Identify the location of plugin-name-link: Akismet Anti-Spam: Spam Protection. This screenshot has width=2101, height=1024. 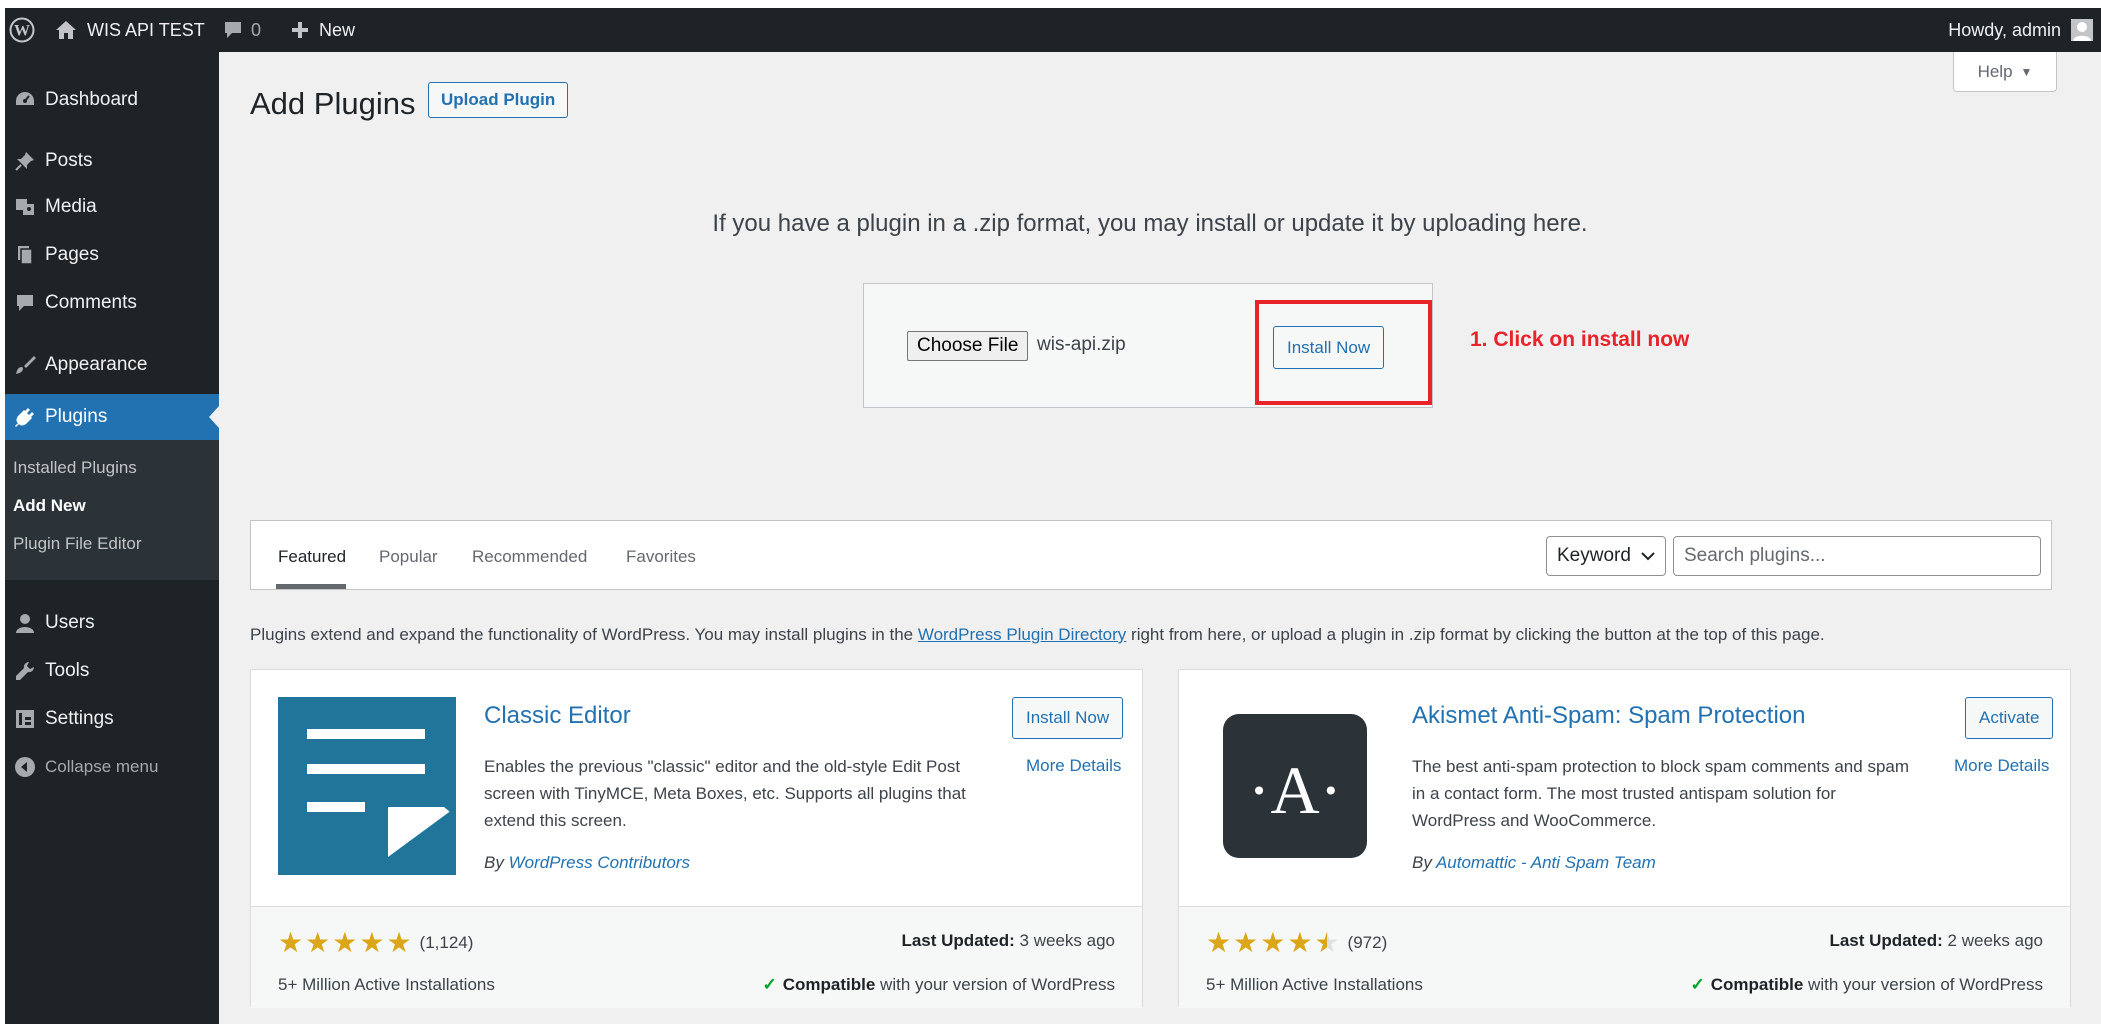
(1609, 716).